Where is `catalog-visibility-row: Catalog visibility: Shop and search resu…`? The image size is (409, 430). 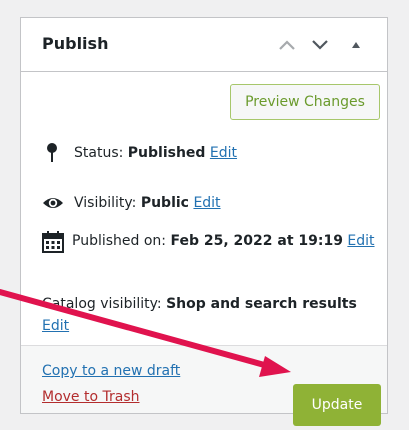
catalog-visibility-row: Catalog visibility: Shop and search resu… is located at coordinates (212, 315).